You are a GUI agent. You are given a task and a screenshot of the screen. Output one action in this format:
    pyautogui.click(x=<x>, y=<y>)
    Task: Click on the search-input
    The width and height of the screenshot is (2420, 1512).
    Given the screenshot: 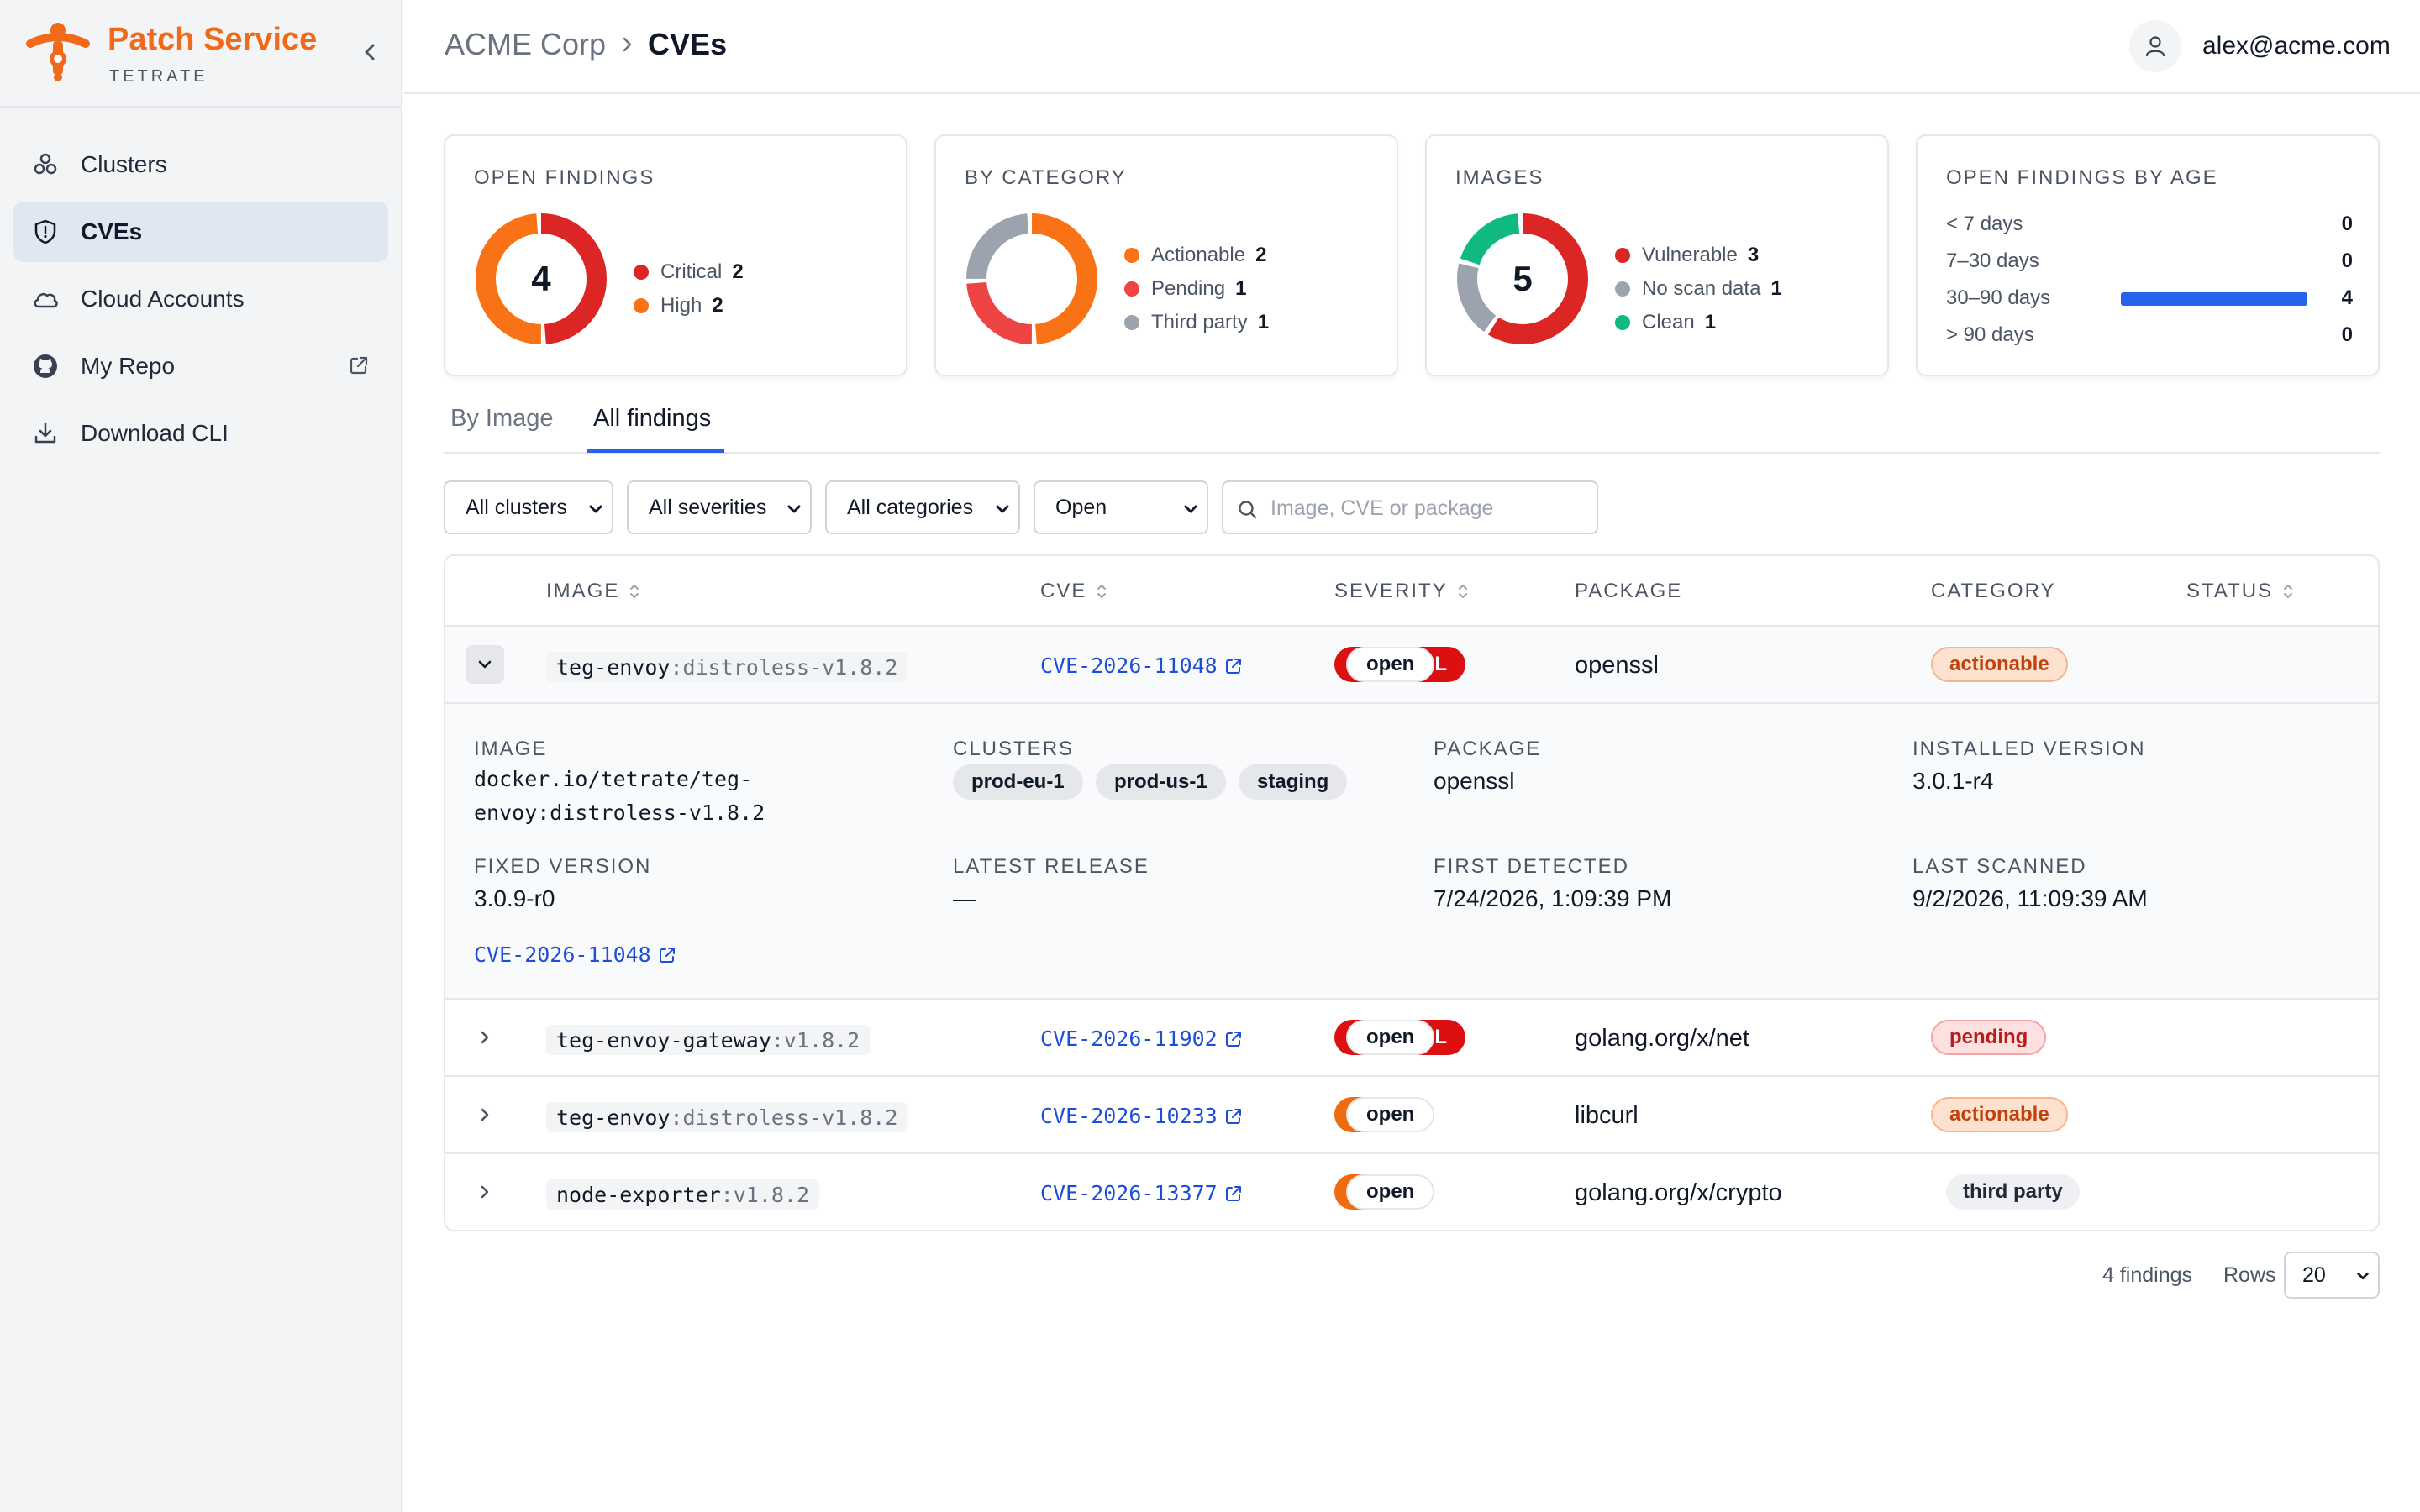 What is the action you would take?
    pyautogui.click(x=1430, y=508)
    